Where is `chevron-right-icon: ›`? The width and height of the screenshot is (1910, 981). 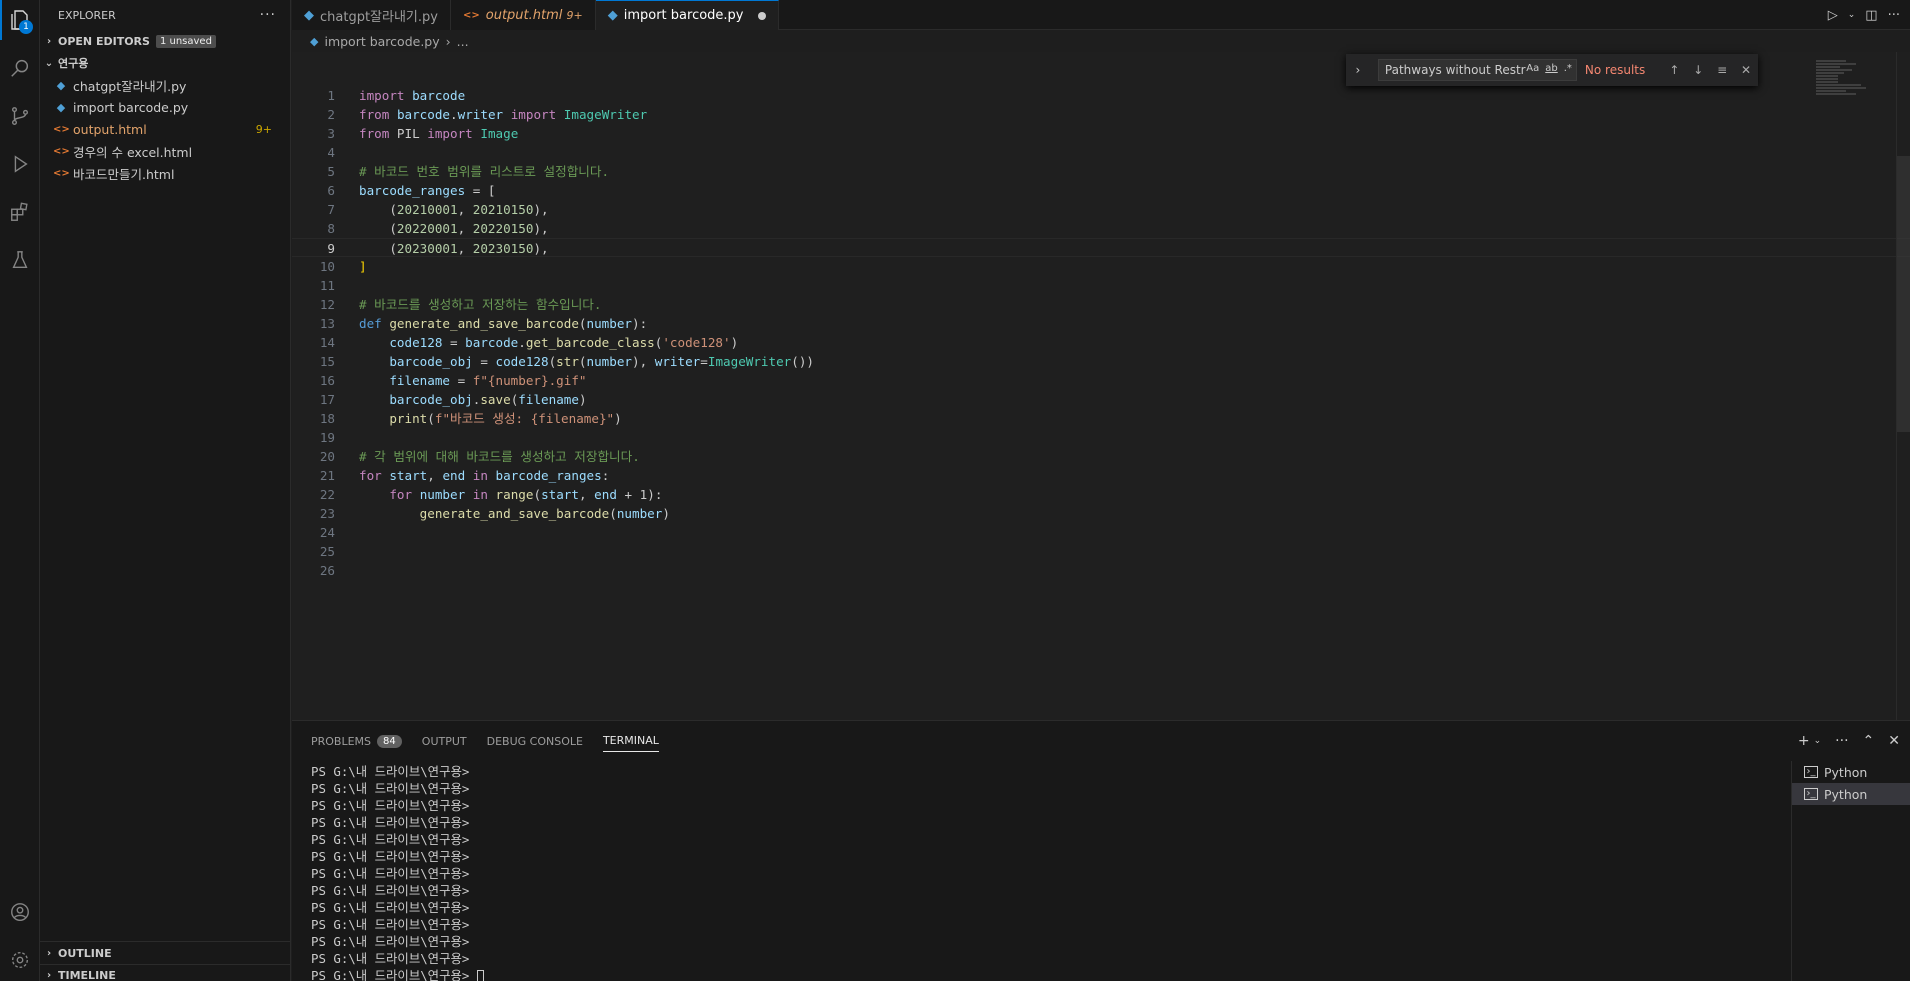
chevron-right-icon: › is located at coordinates (49, 41).